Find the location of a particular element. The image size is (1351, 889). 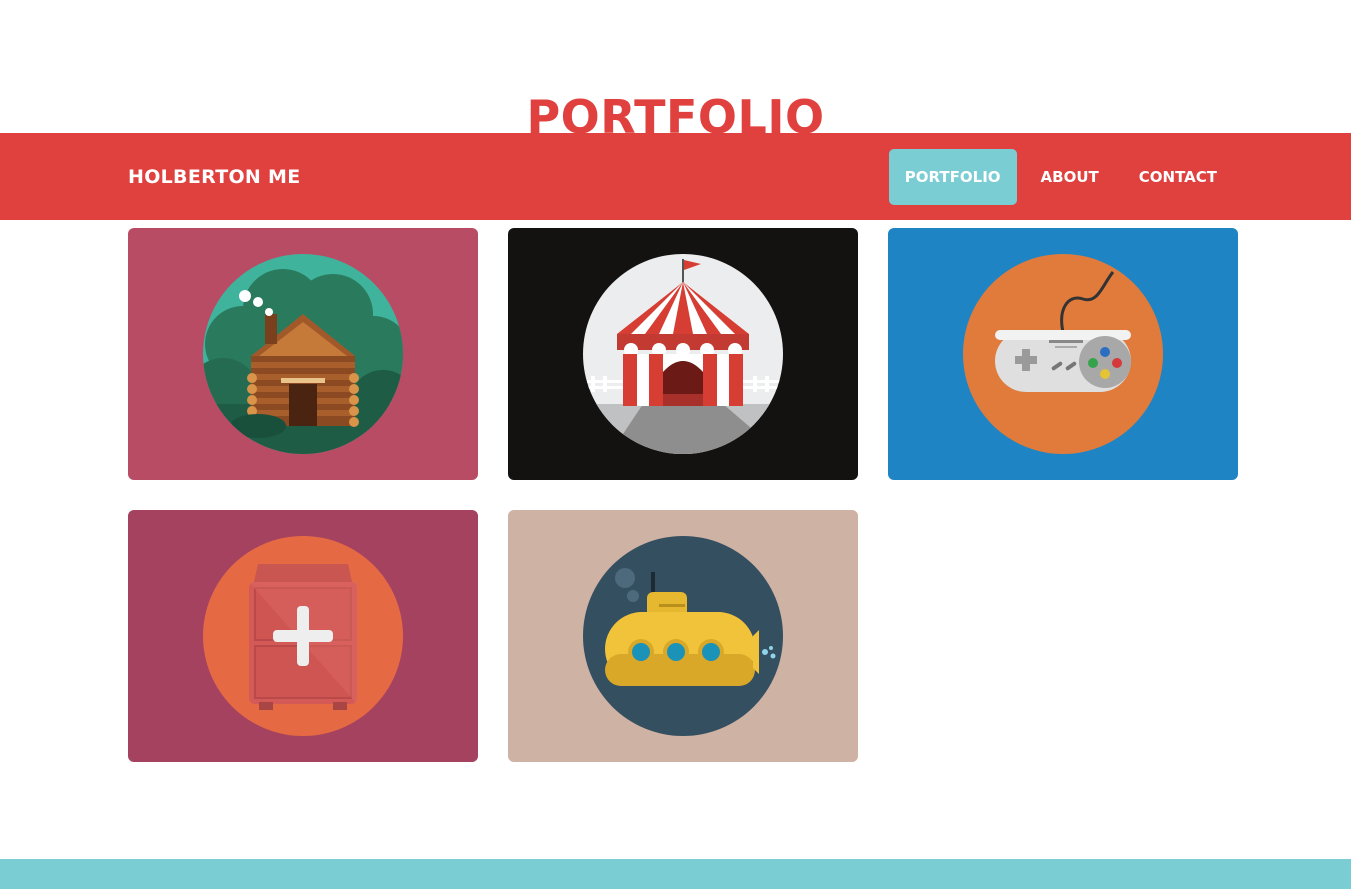

medicine-cabinet-icon is located at coordinates (303, 636).